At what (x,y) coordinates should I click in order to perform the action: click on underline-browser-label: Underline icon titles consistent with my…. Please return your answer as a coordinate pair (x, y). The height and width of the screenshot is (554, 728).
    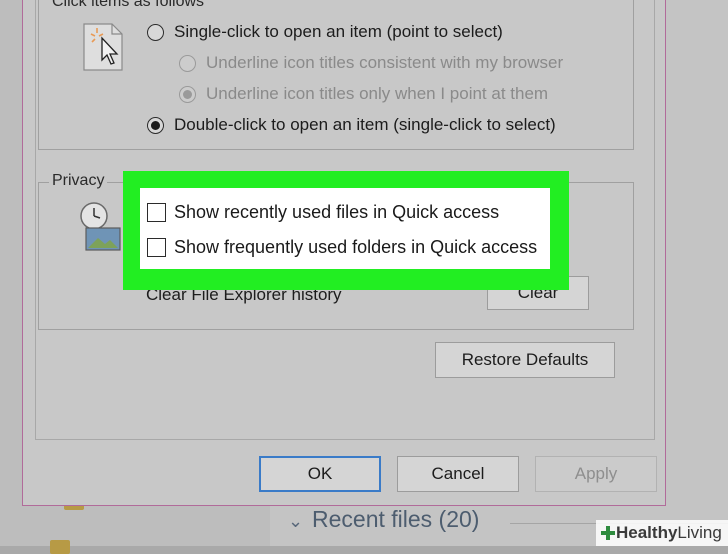
    Looking at the image, I should click on (384, 63).